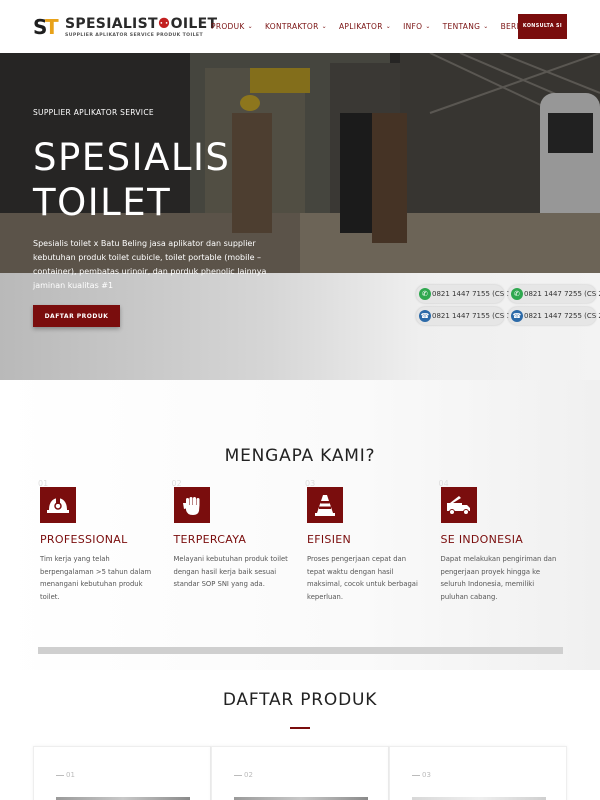  Describe the element at coordinates (164, 23) in the screenshot. I see `toilet-figure-icon: ⚉` at that location.